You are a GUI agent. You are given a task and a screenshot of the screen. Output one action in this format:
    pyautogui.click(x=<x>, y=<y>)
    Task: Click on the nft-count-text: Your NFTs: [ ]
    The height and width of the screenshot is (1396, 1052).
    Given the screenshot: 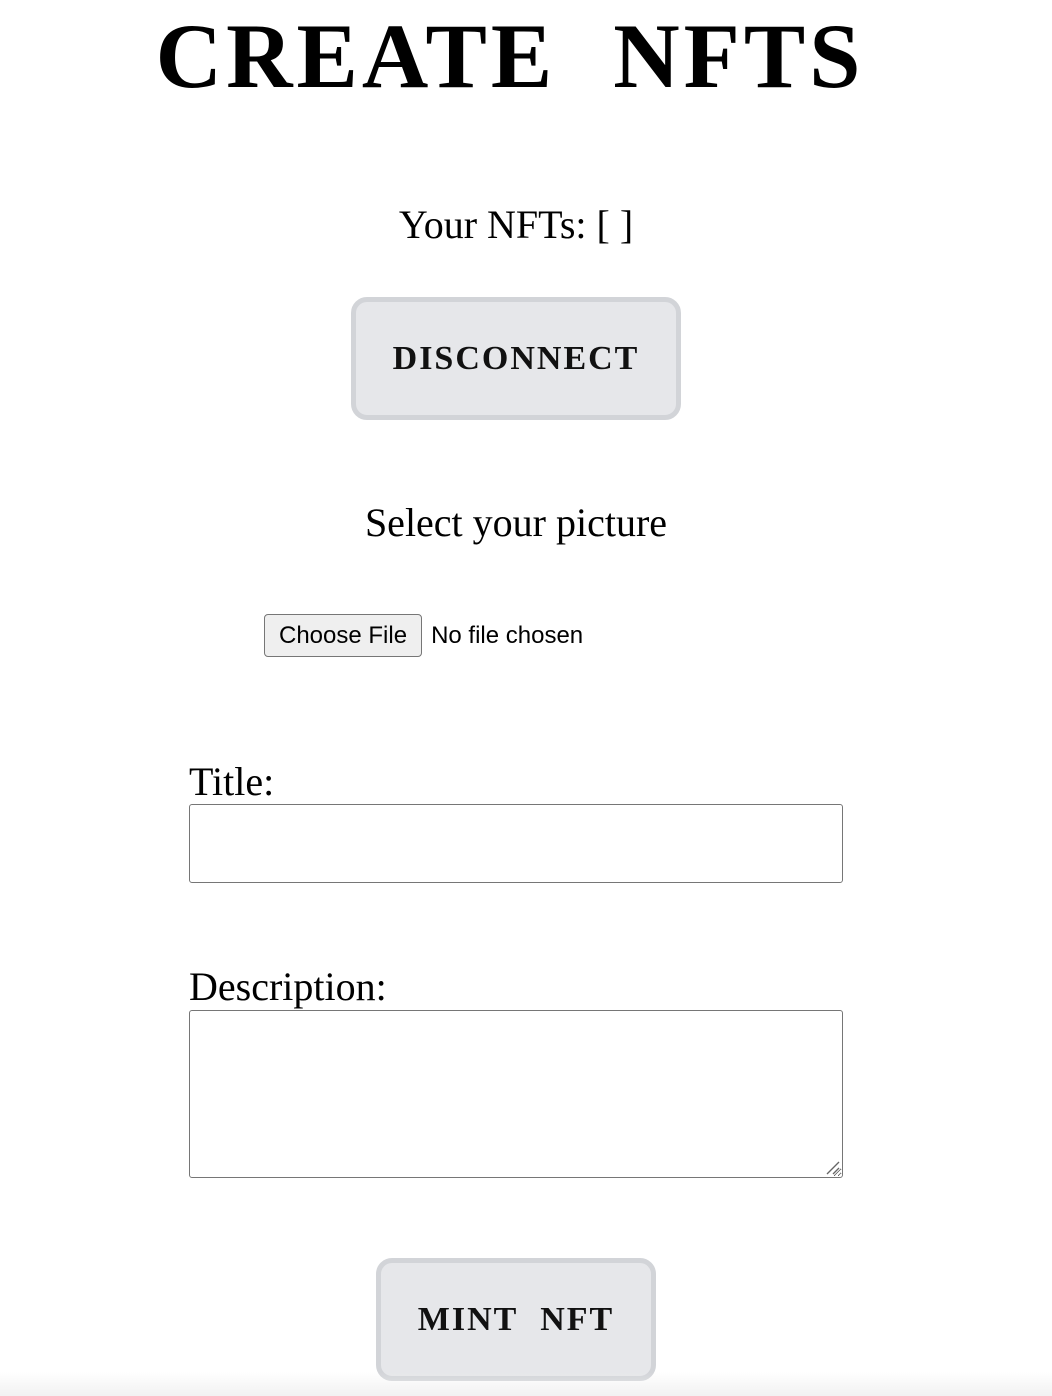 What is the action you would take?
    pyautogui.click(x=516, y=224)
    